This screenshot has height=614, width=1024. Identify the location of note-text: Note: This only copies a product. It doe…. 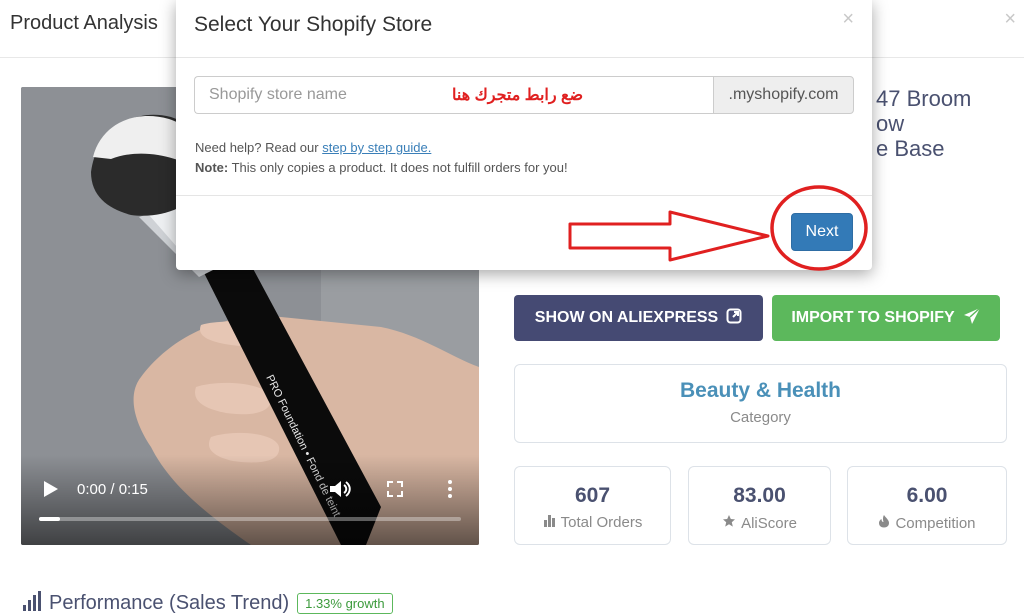
(381, 167).